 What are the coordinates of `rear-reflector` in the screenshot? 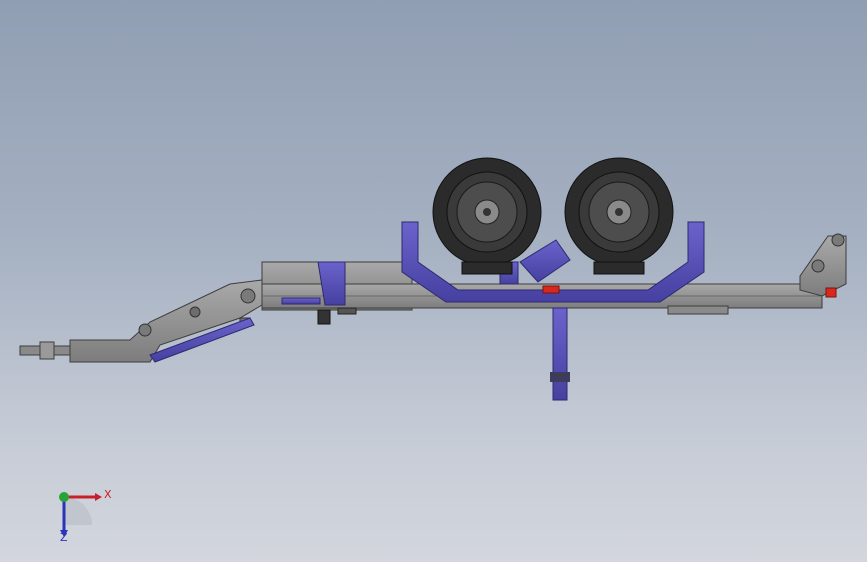 It's located at (831, 292).